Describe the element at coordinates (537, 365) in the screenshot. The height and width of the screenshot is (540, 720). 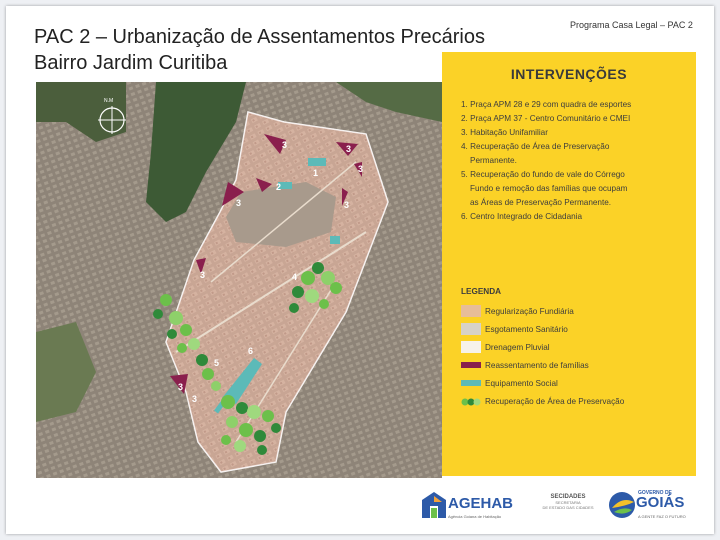
I see `legend-label: Reassentamento de famílias` at that location.